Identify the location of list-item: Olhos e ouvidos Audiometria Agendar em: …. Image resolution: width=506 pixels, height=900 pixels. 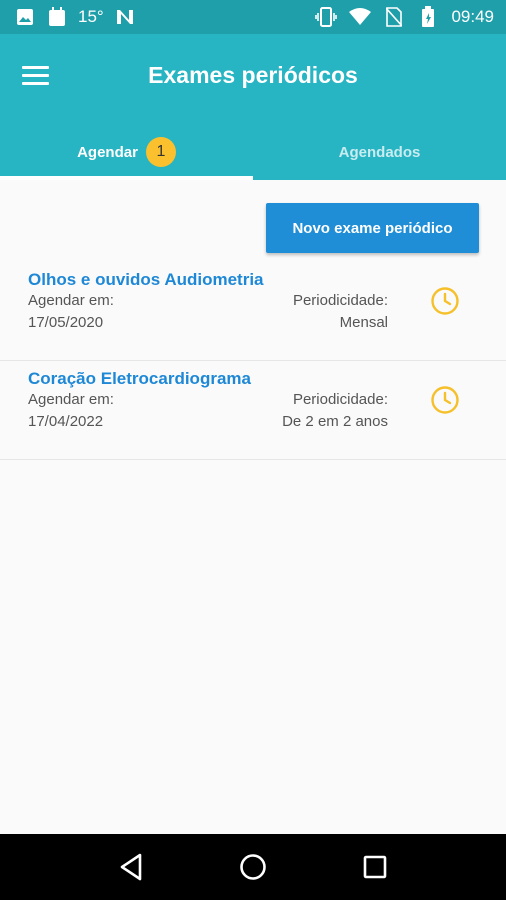
(253, 311).